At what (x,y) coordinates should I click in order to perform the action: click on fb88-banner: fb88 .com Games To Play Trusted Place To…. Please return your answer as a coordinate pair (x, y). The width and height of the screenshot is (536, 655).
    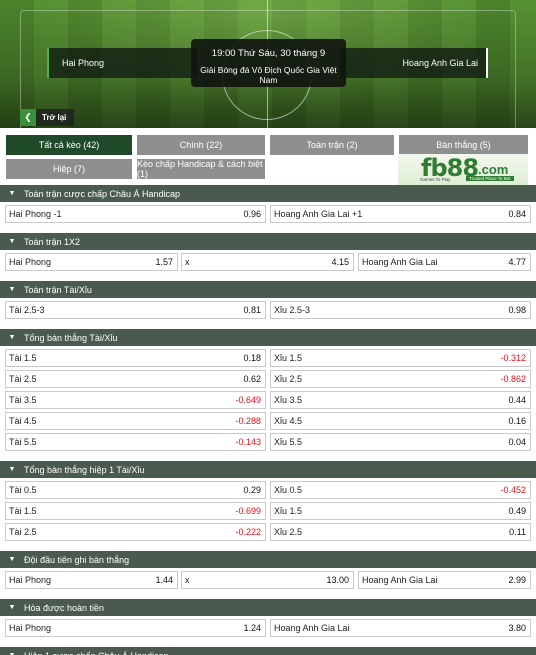
    Looking at the image, I should click on (463, 169).